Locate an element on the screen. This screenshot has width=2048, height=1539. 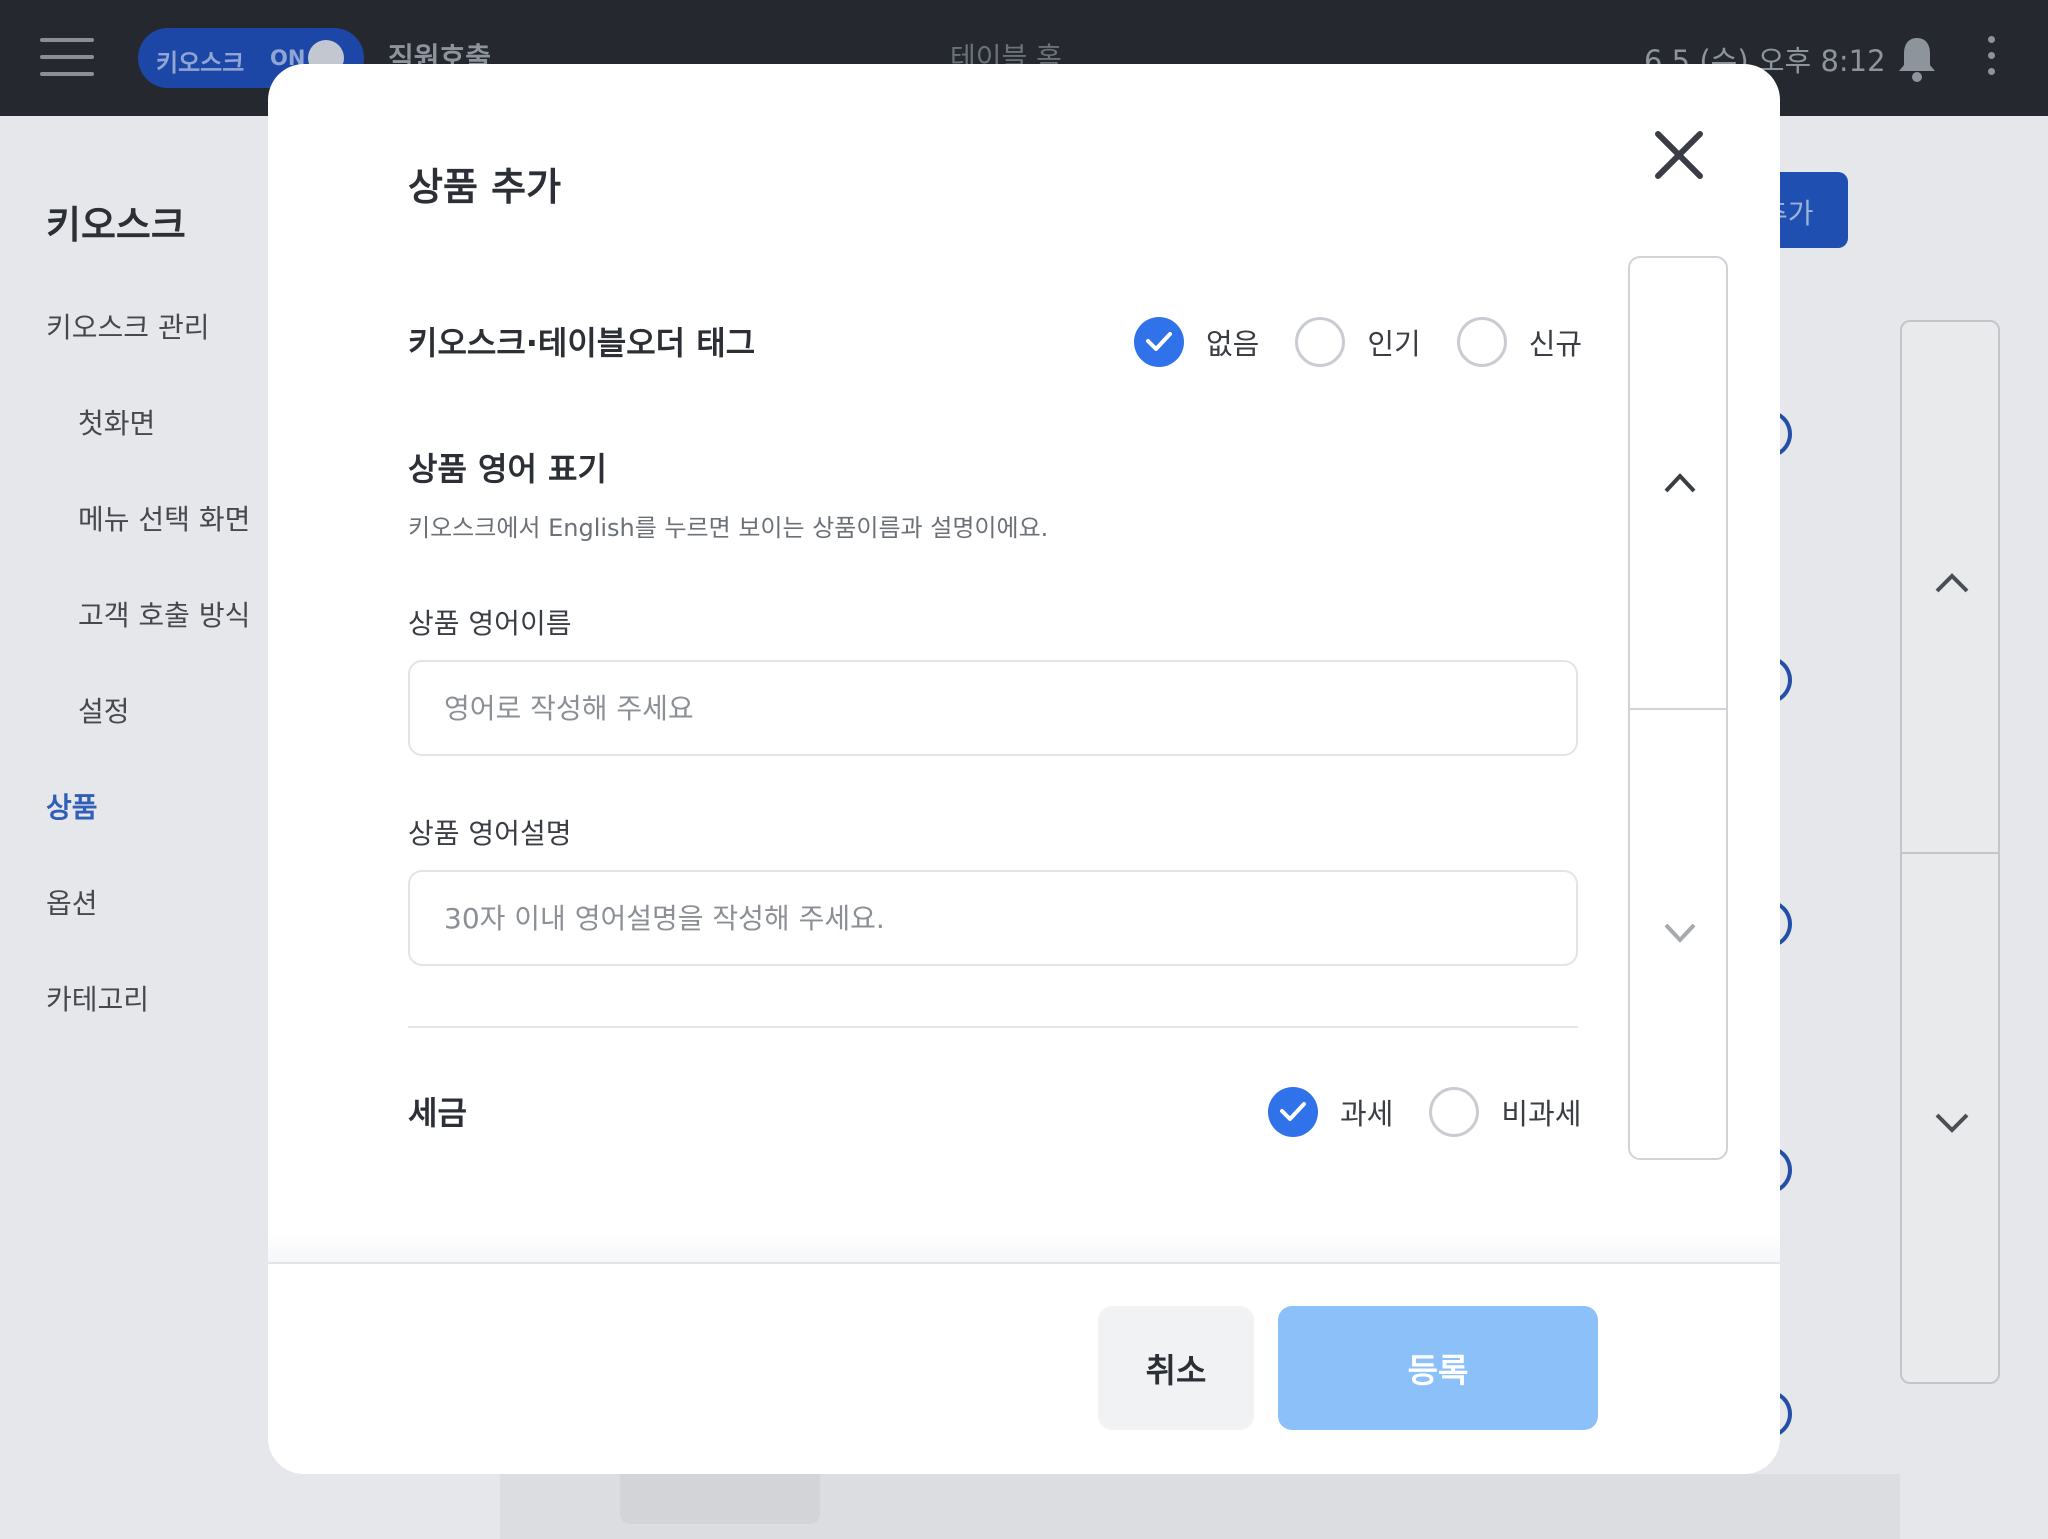
section-divider is located at coordinates (993, 1027).